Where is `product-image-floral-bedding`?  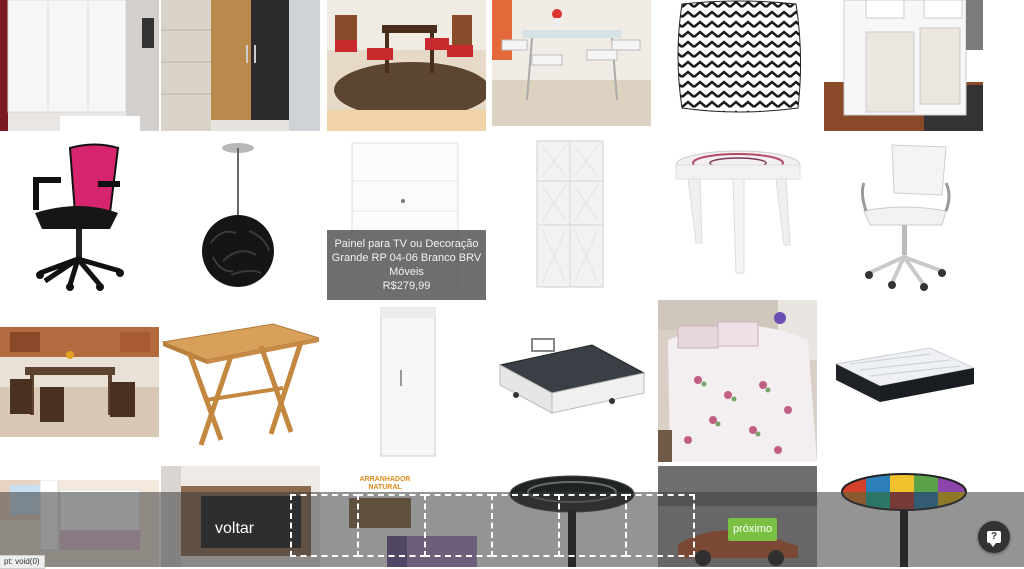
product-image-floral-bedding is located at coordinates (737, 381).